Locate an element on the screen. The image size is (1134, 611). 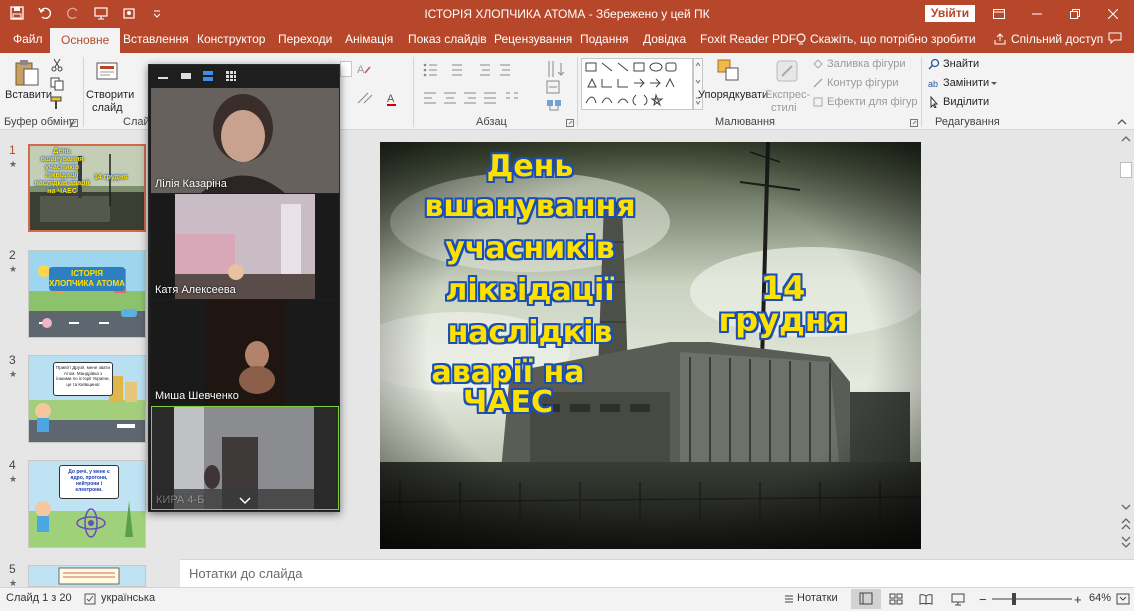
tab-slideshow: Показ слайдів is located at coordinates (447, 39).